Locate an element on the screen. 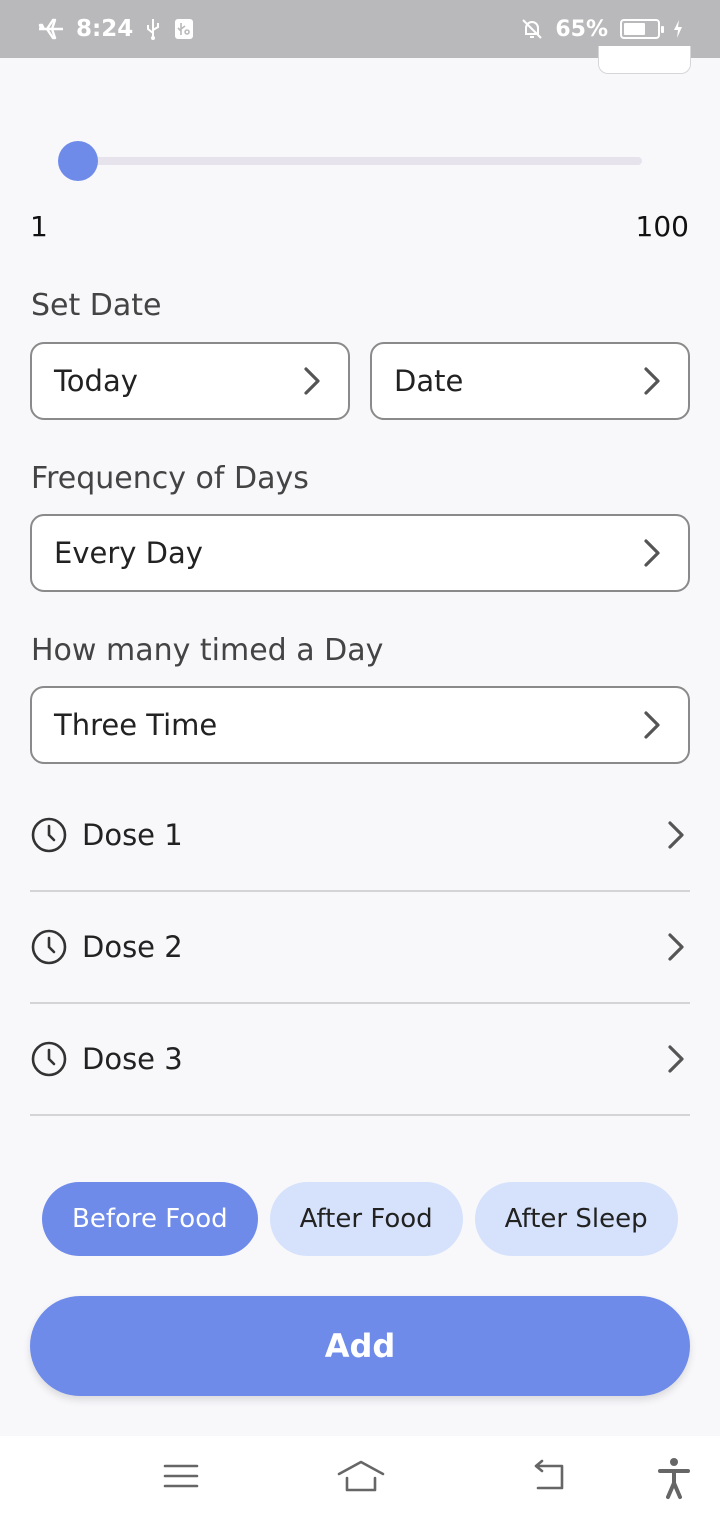 The image size is (720, 1520). battery-icon is located at coordinates (642, 29).